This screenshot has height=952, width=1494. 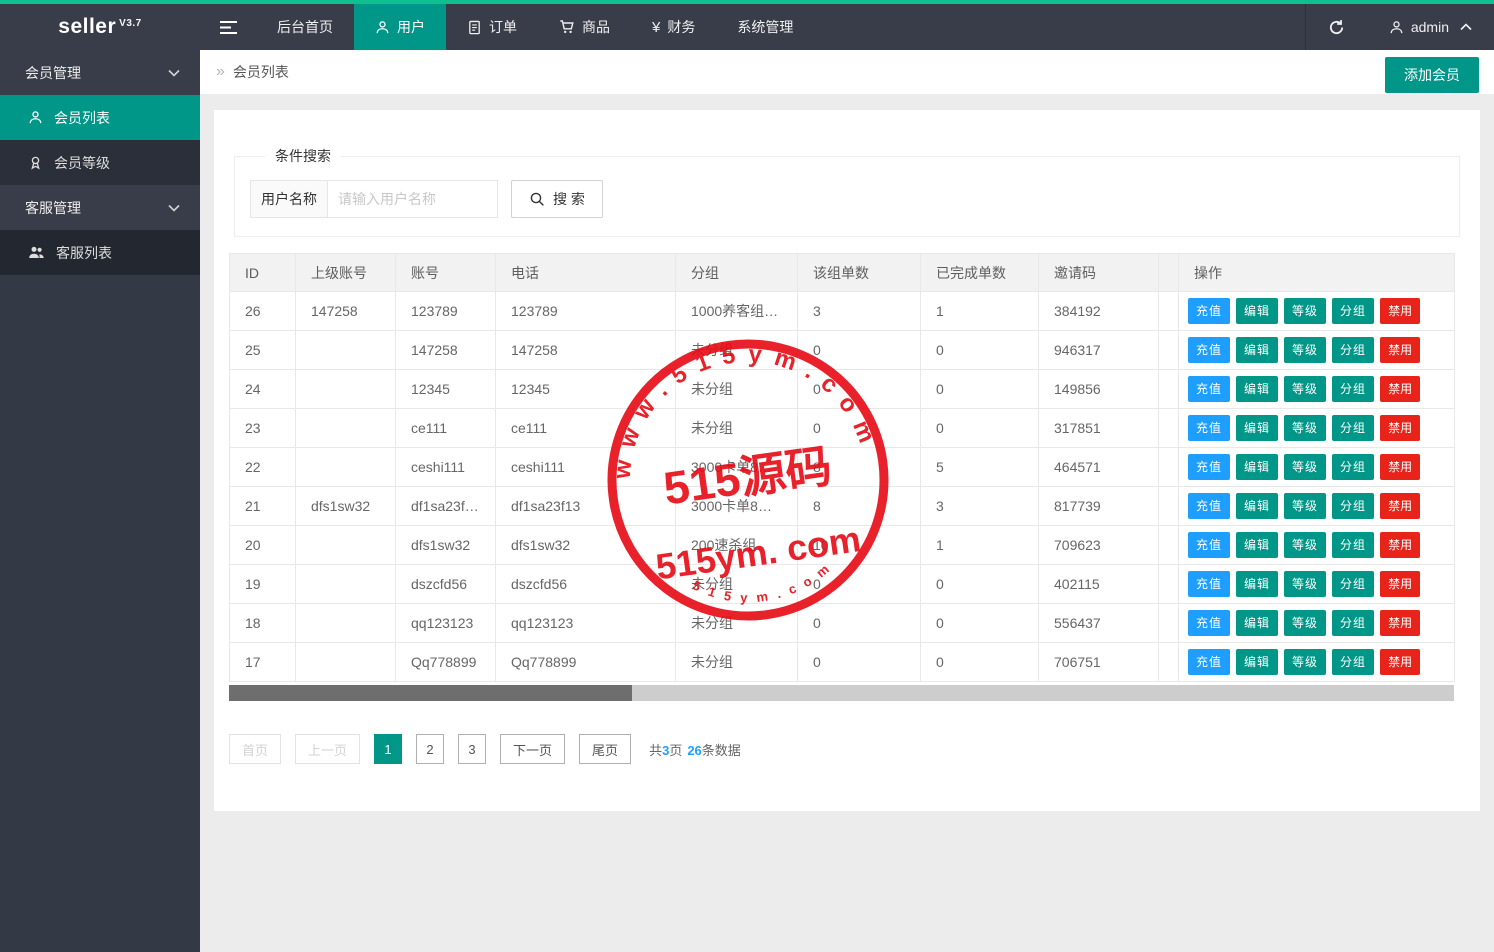 What do you see at coordinates (584, 27) in the screenshot?
I see `nav-item-4: 商品` at bounding box center [584, 27].